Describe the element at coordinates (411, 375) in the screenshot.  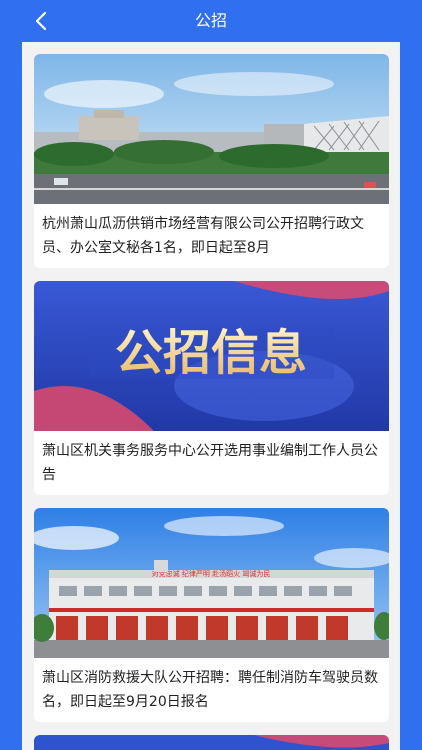
I see `right-edge` at that location.